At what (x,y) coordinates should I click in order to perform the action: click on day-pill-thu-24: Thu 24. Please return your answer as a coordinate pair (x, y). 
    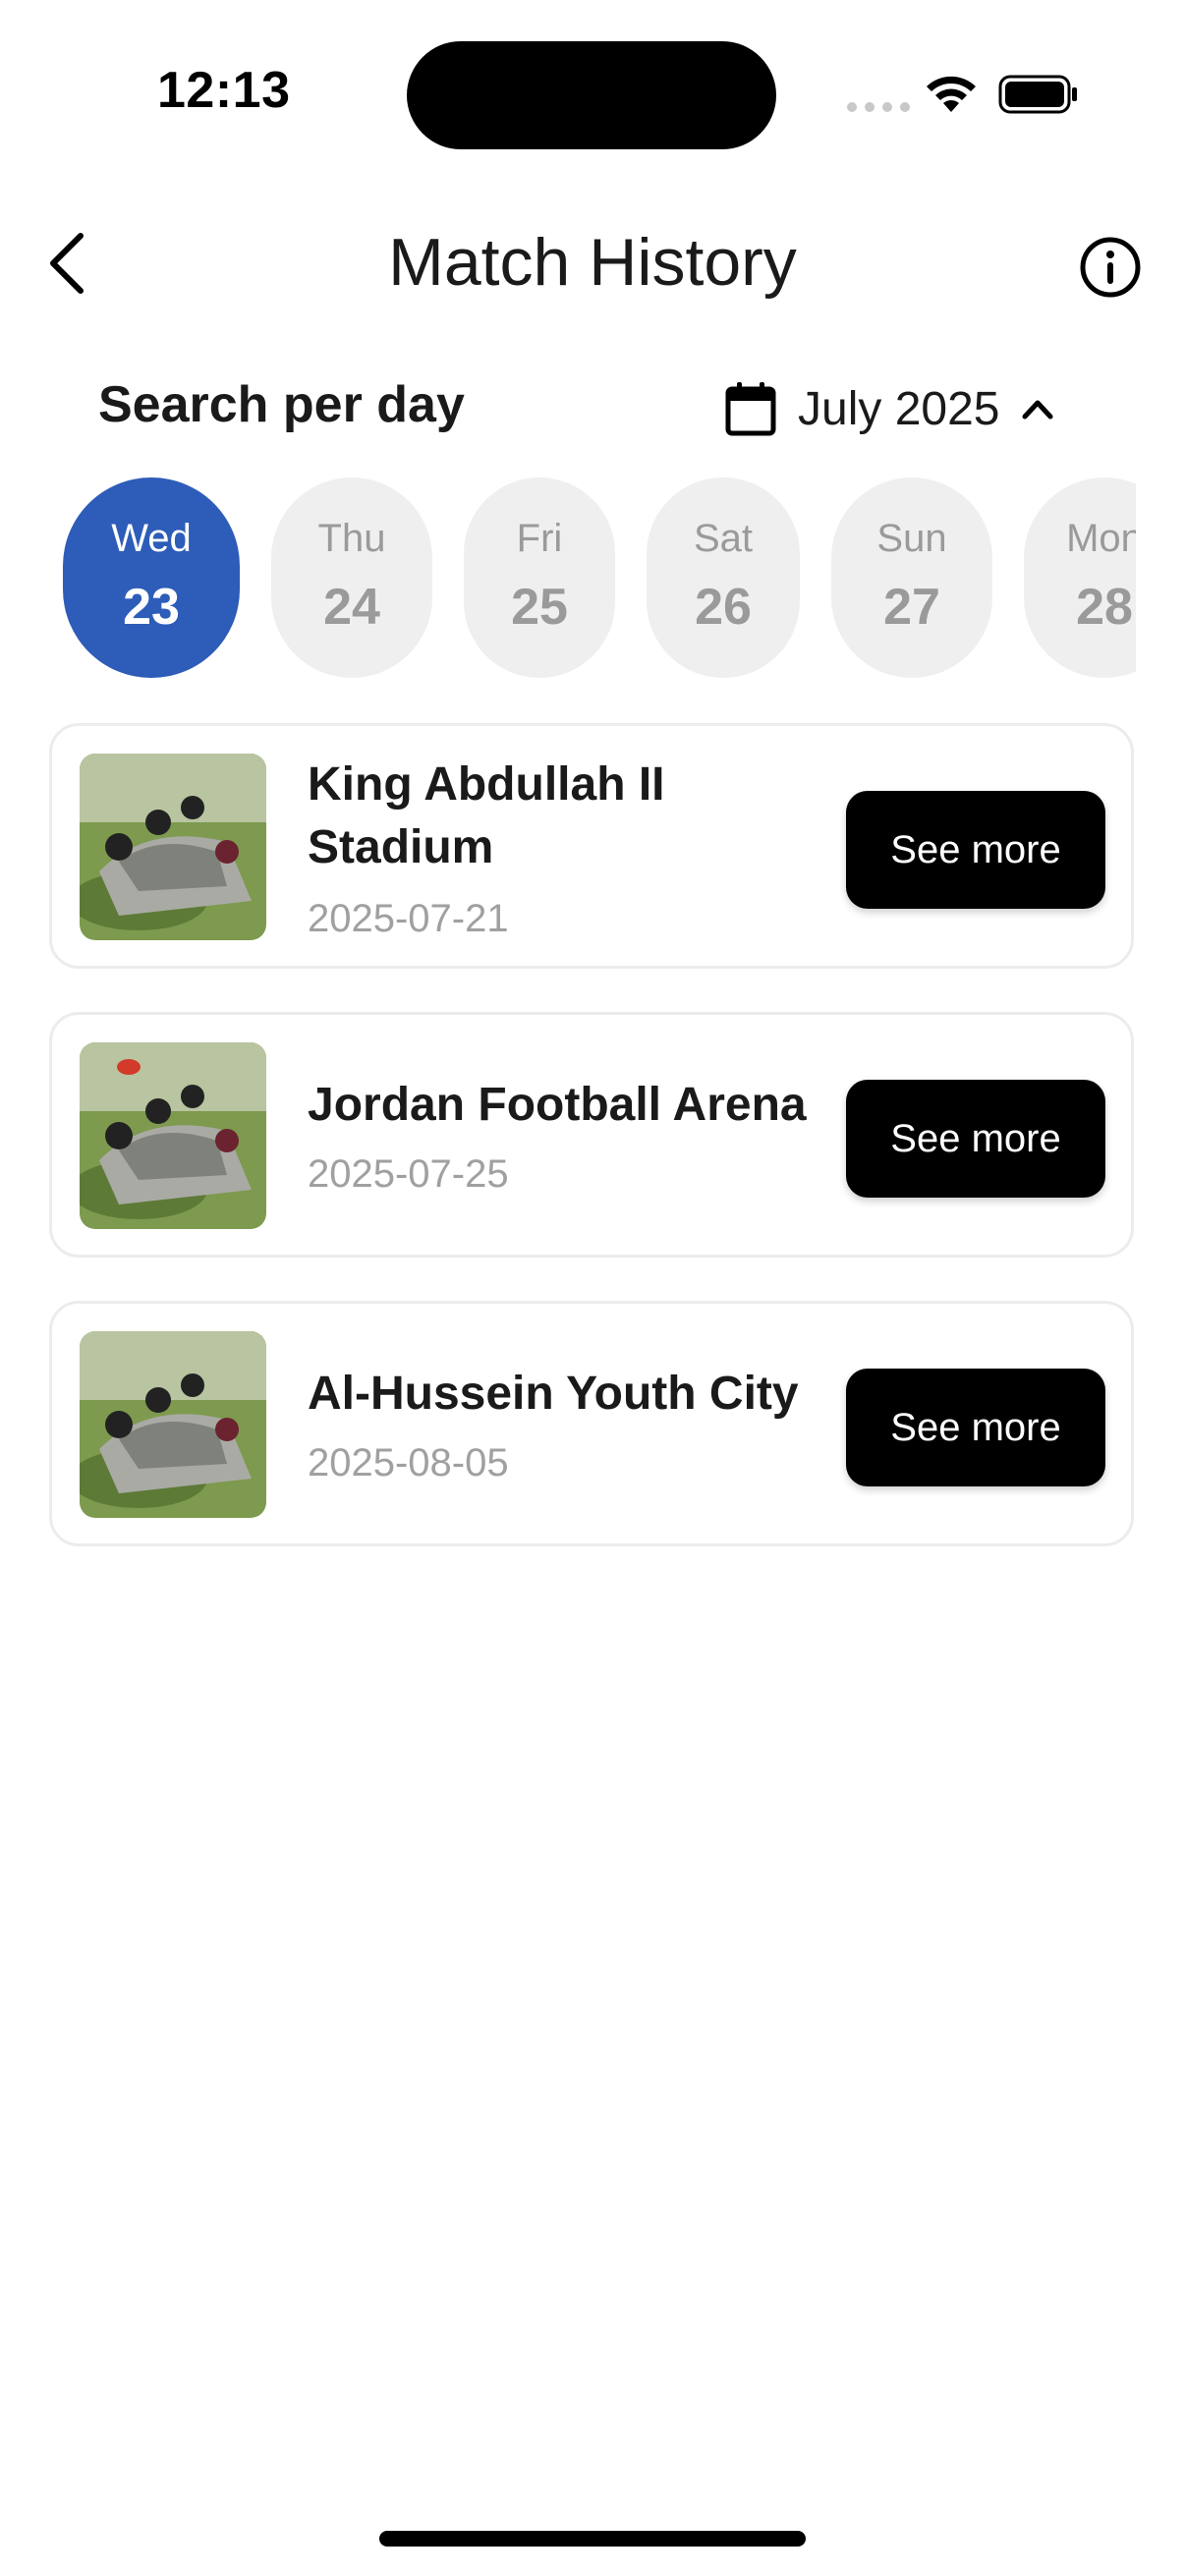
    Looking at the image, I should click on (352, 577).